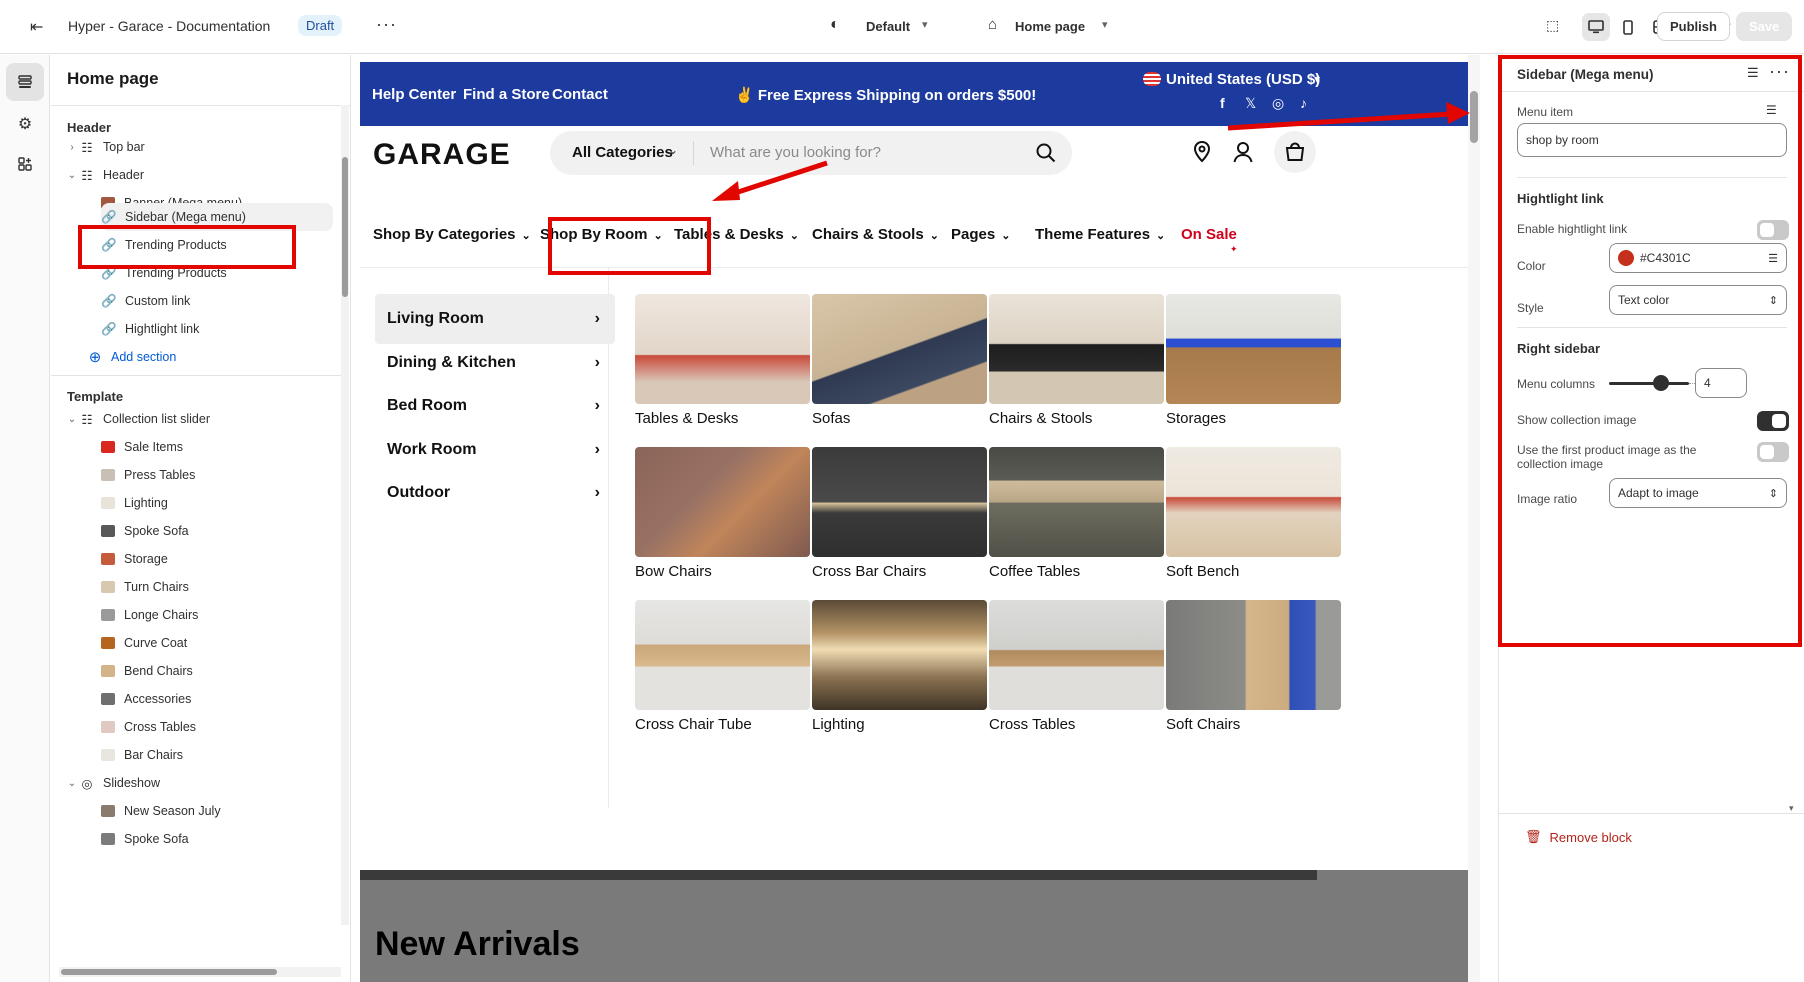 This screenshot has width=1804, height=982. Describe the element at coordinates (776, 179) in the screenshot. I see `arrow-to-shop-by-room` at that location.